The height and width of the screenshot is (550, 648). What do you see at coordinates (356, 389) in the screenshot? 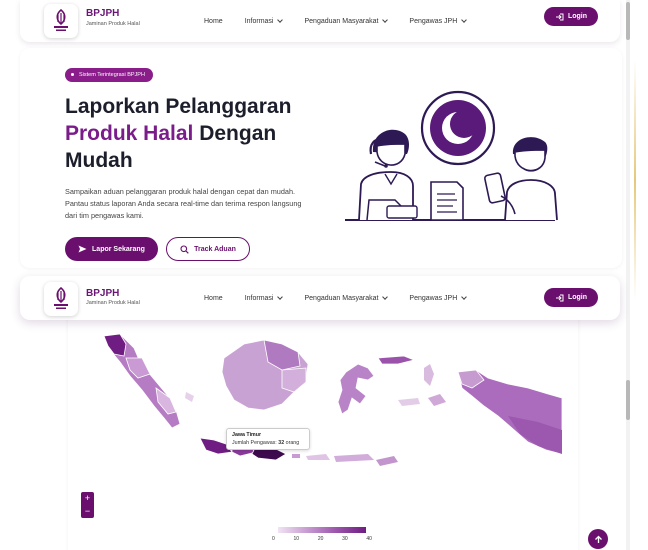
I see `region-sulawesi` at bounding box center [356, 389].